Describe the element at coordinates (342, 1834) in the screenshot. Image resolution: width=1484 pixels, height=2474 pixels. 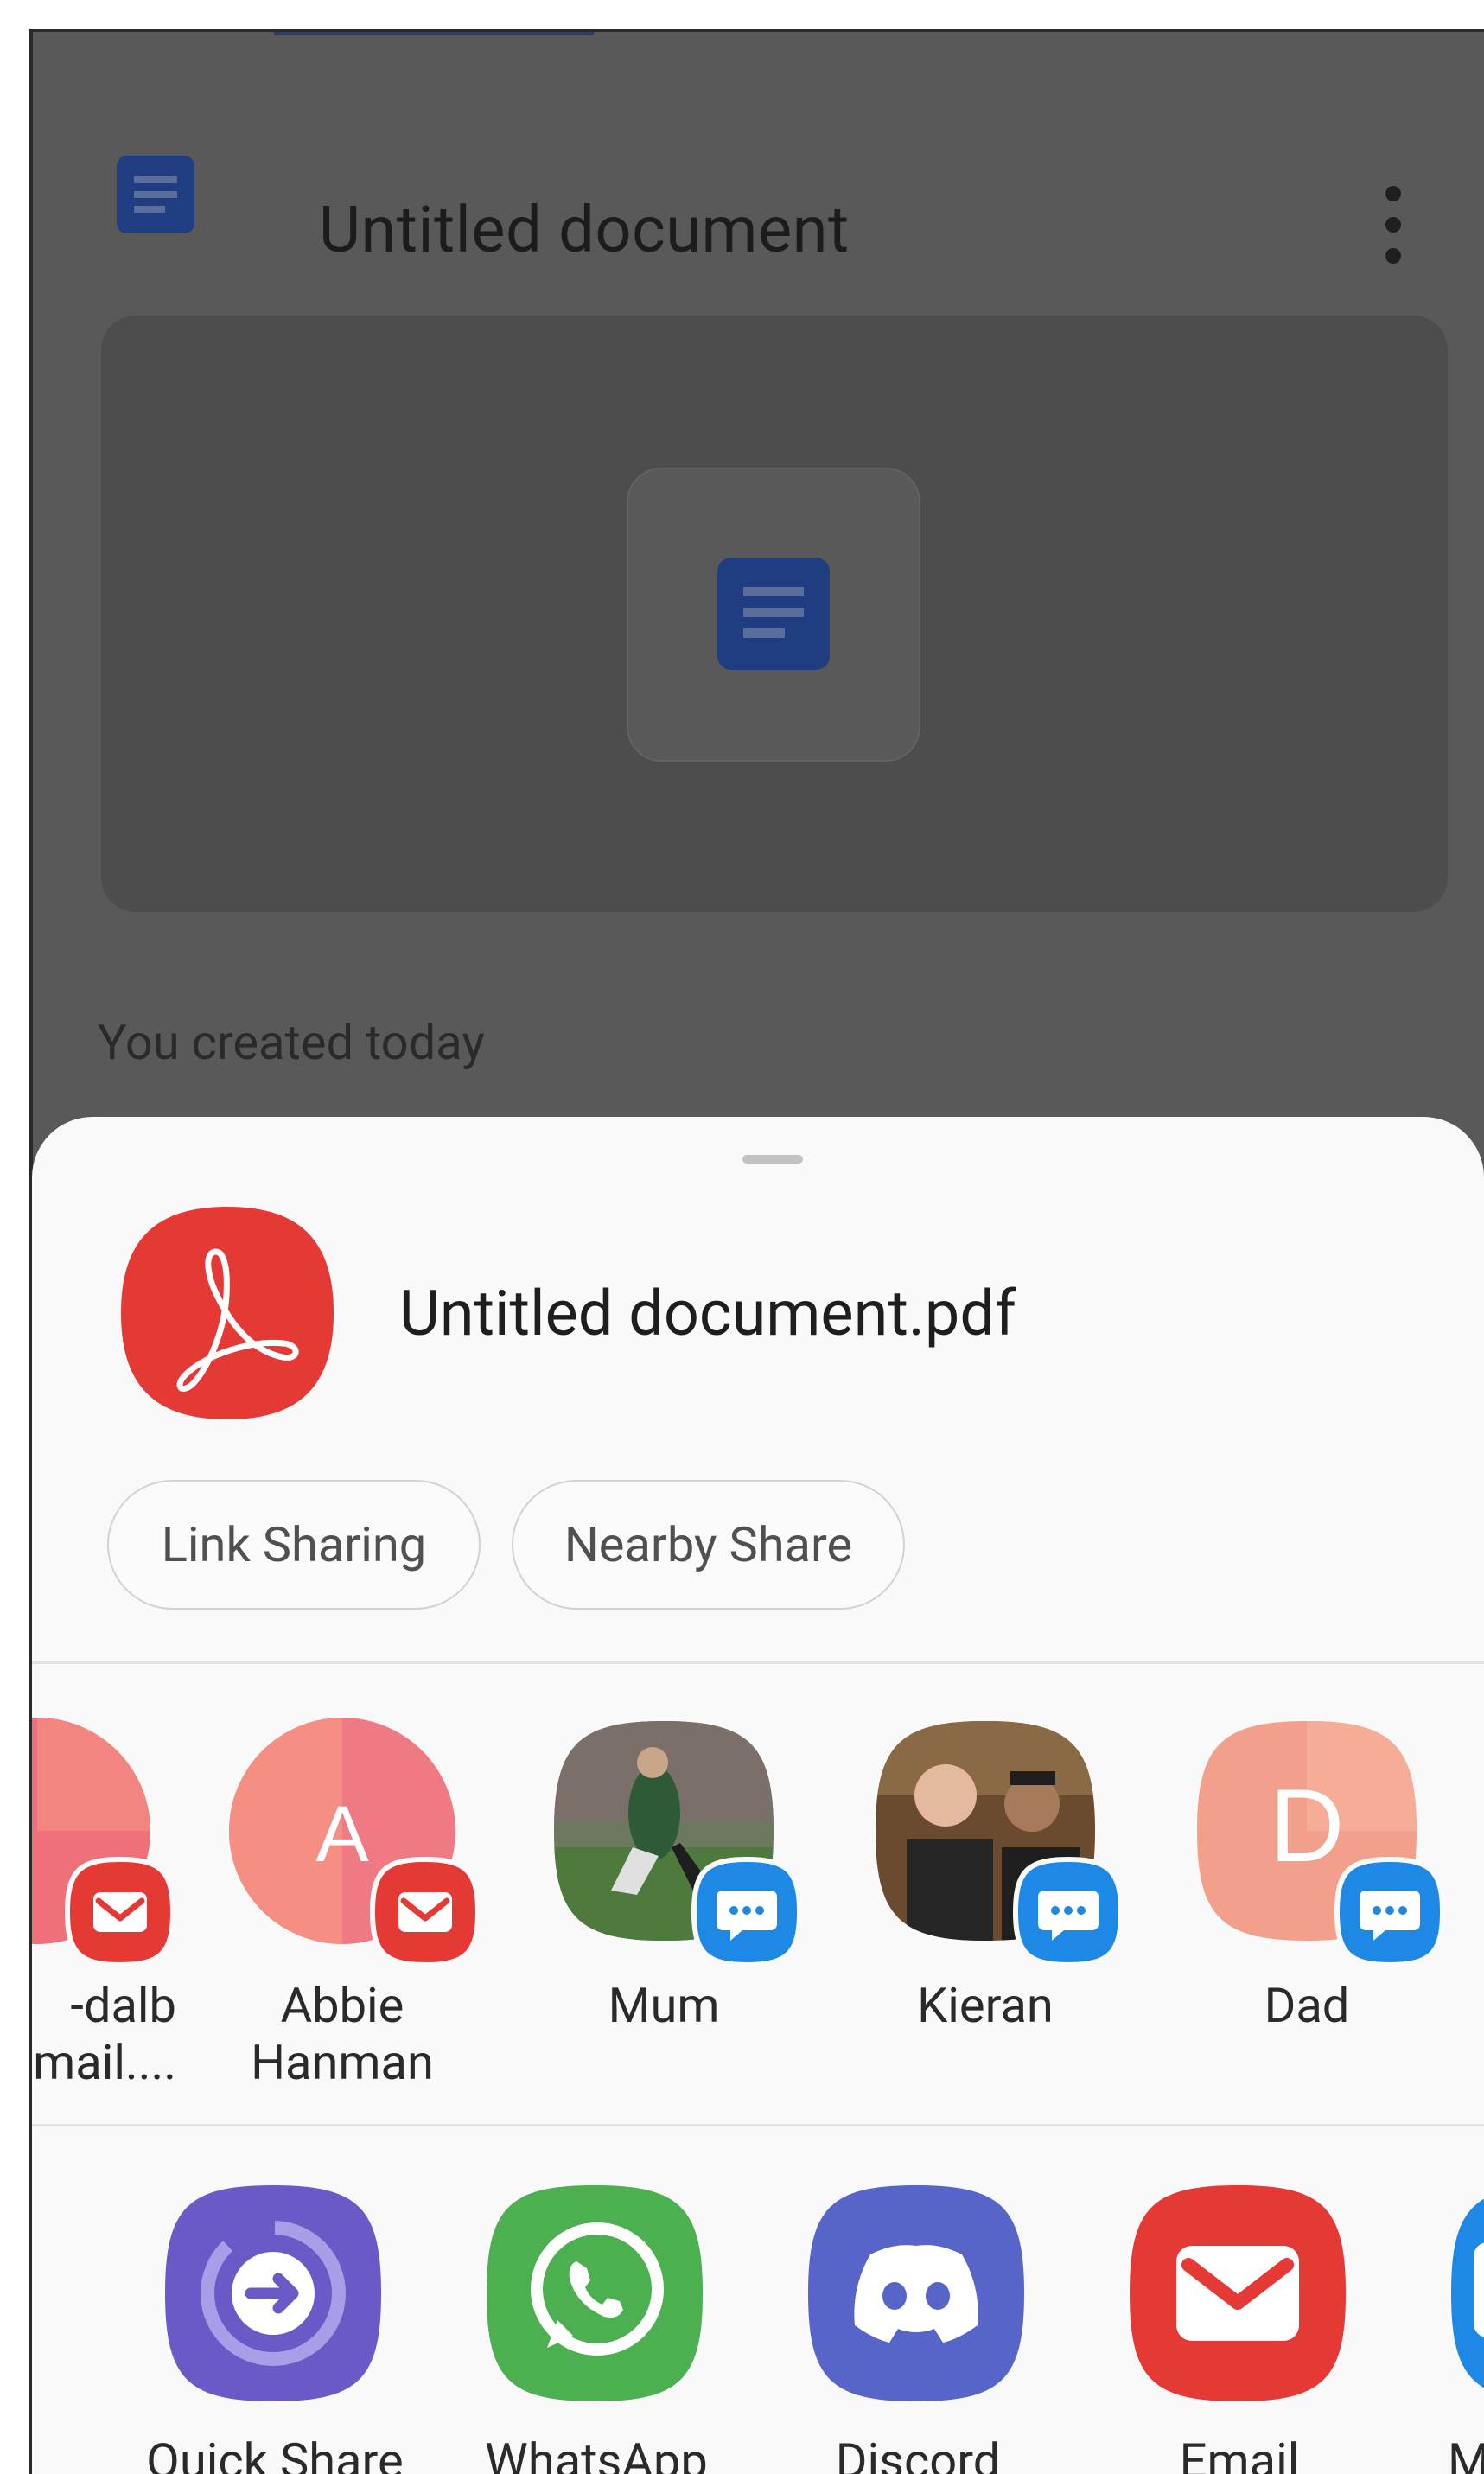
I see `svg-text: A` at that location.